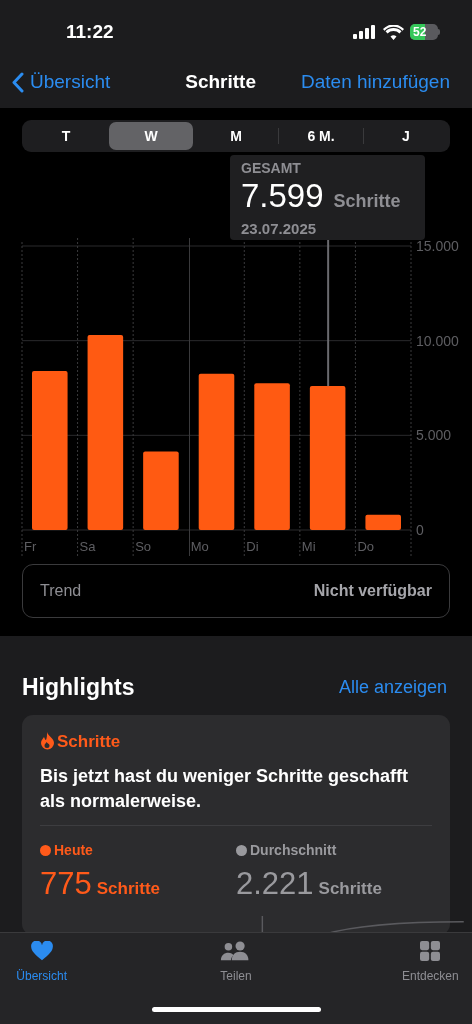  Describe the element at coordinates (87, 546) in the screenshot. I see `x-axis-label: Sa` at that location.